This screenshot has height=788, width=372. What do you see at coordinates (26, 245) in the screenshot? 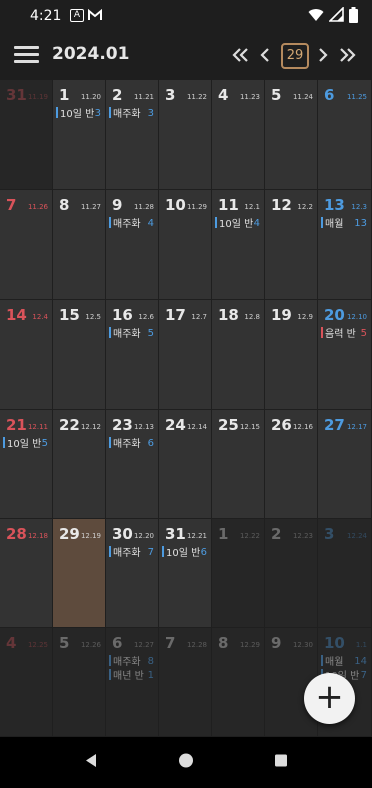
I see `day-cell: 7 11.26` at bounding box center [26, 245].